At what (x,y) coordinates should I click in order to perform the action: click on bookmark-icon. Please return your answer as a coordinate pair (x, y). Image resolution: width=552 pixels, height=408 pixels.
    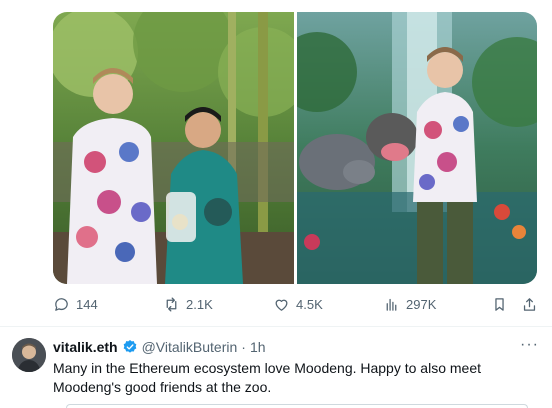
    Looking at the image, I should click on (499, 304).